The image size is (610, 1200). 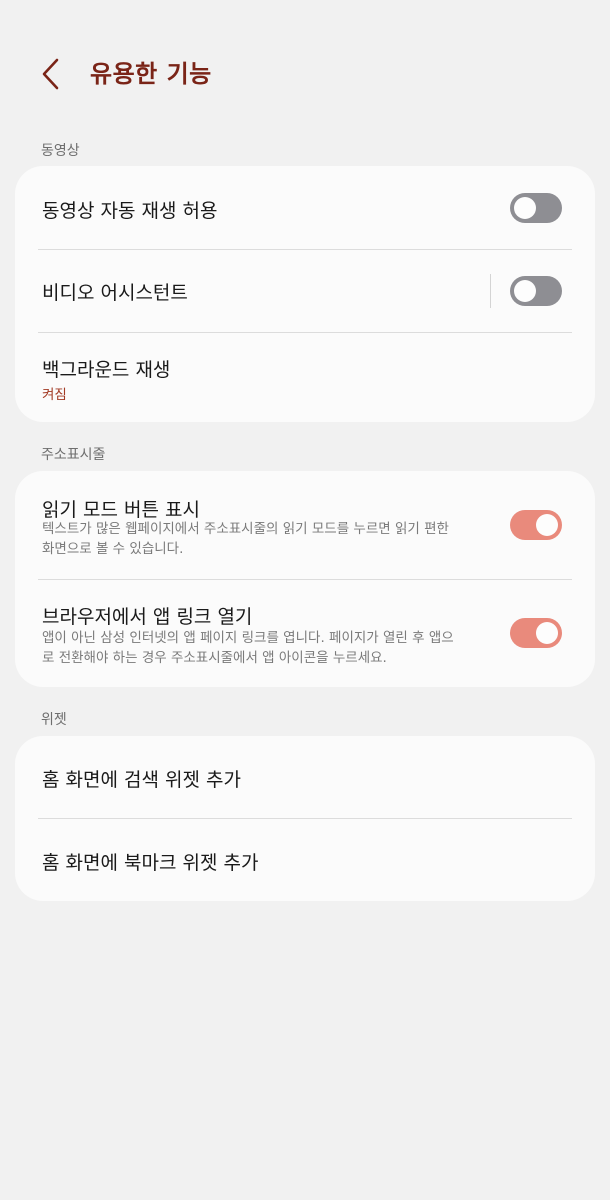 What do you see at coordinates (54, 395) in the screenshot?
I see `status-background-play: 켜짐` at bounding box center [54, 395].